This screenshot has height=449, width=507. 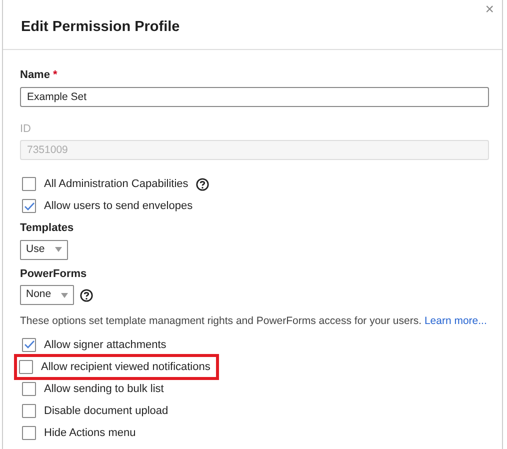 I want to click on close-button: ×, so click(x=489, y=9).